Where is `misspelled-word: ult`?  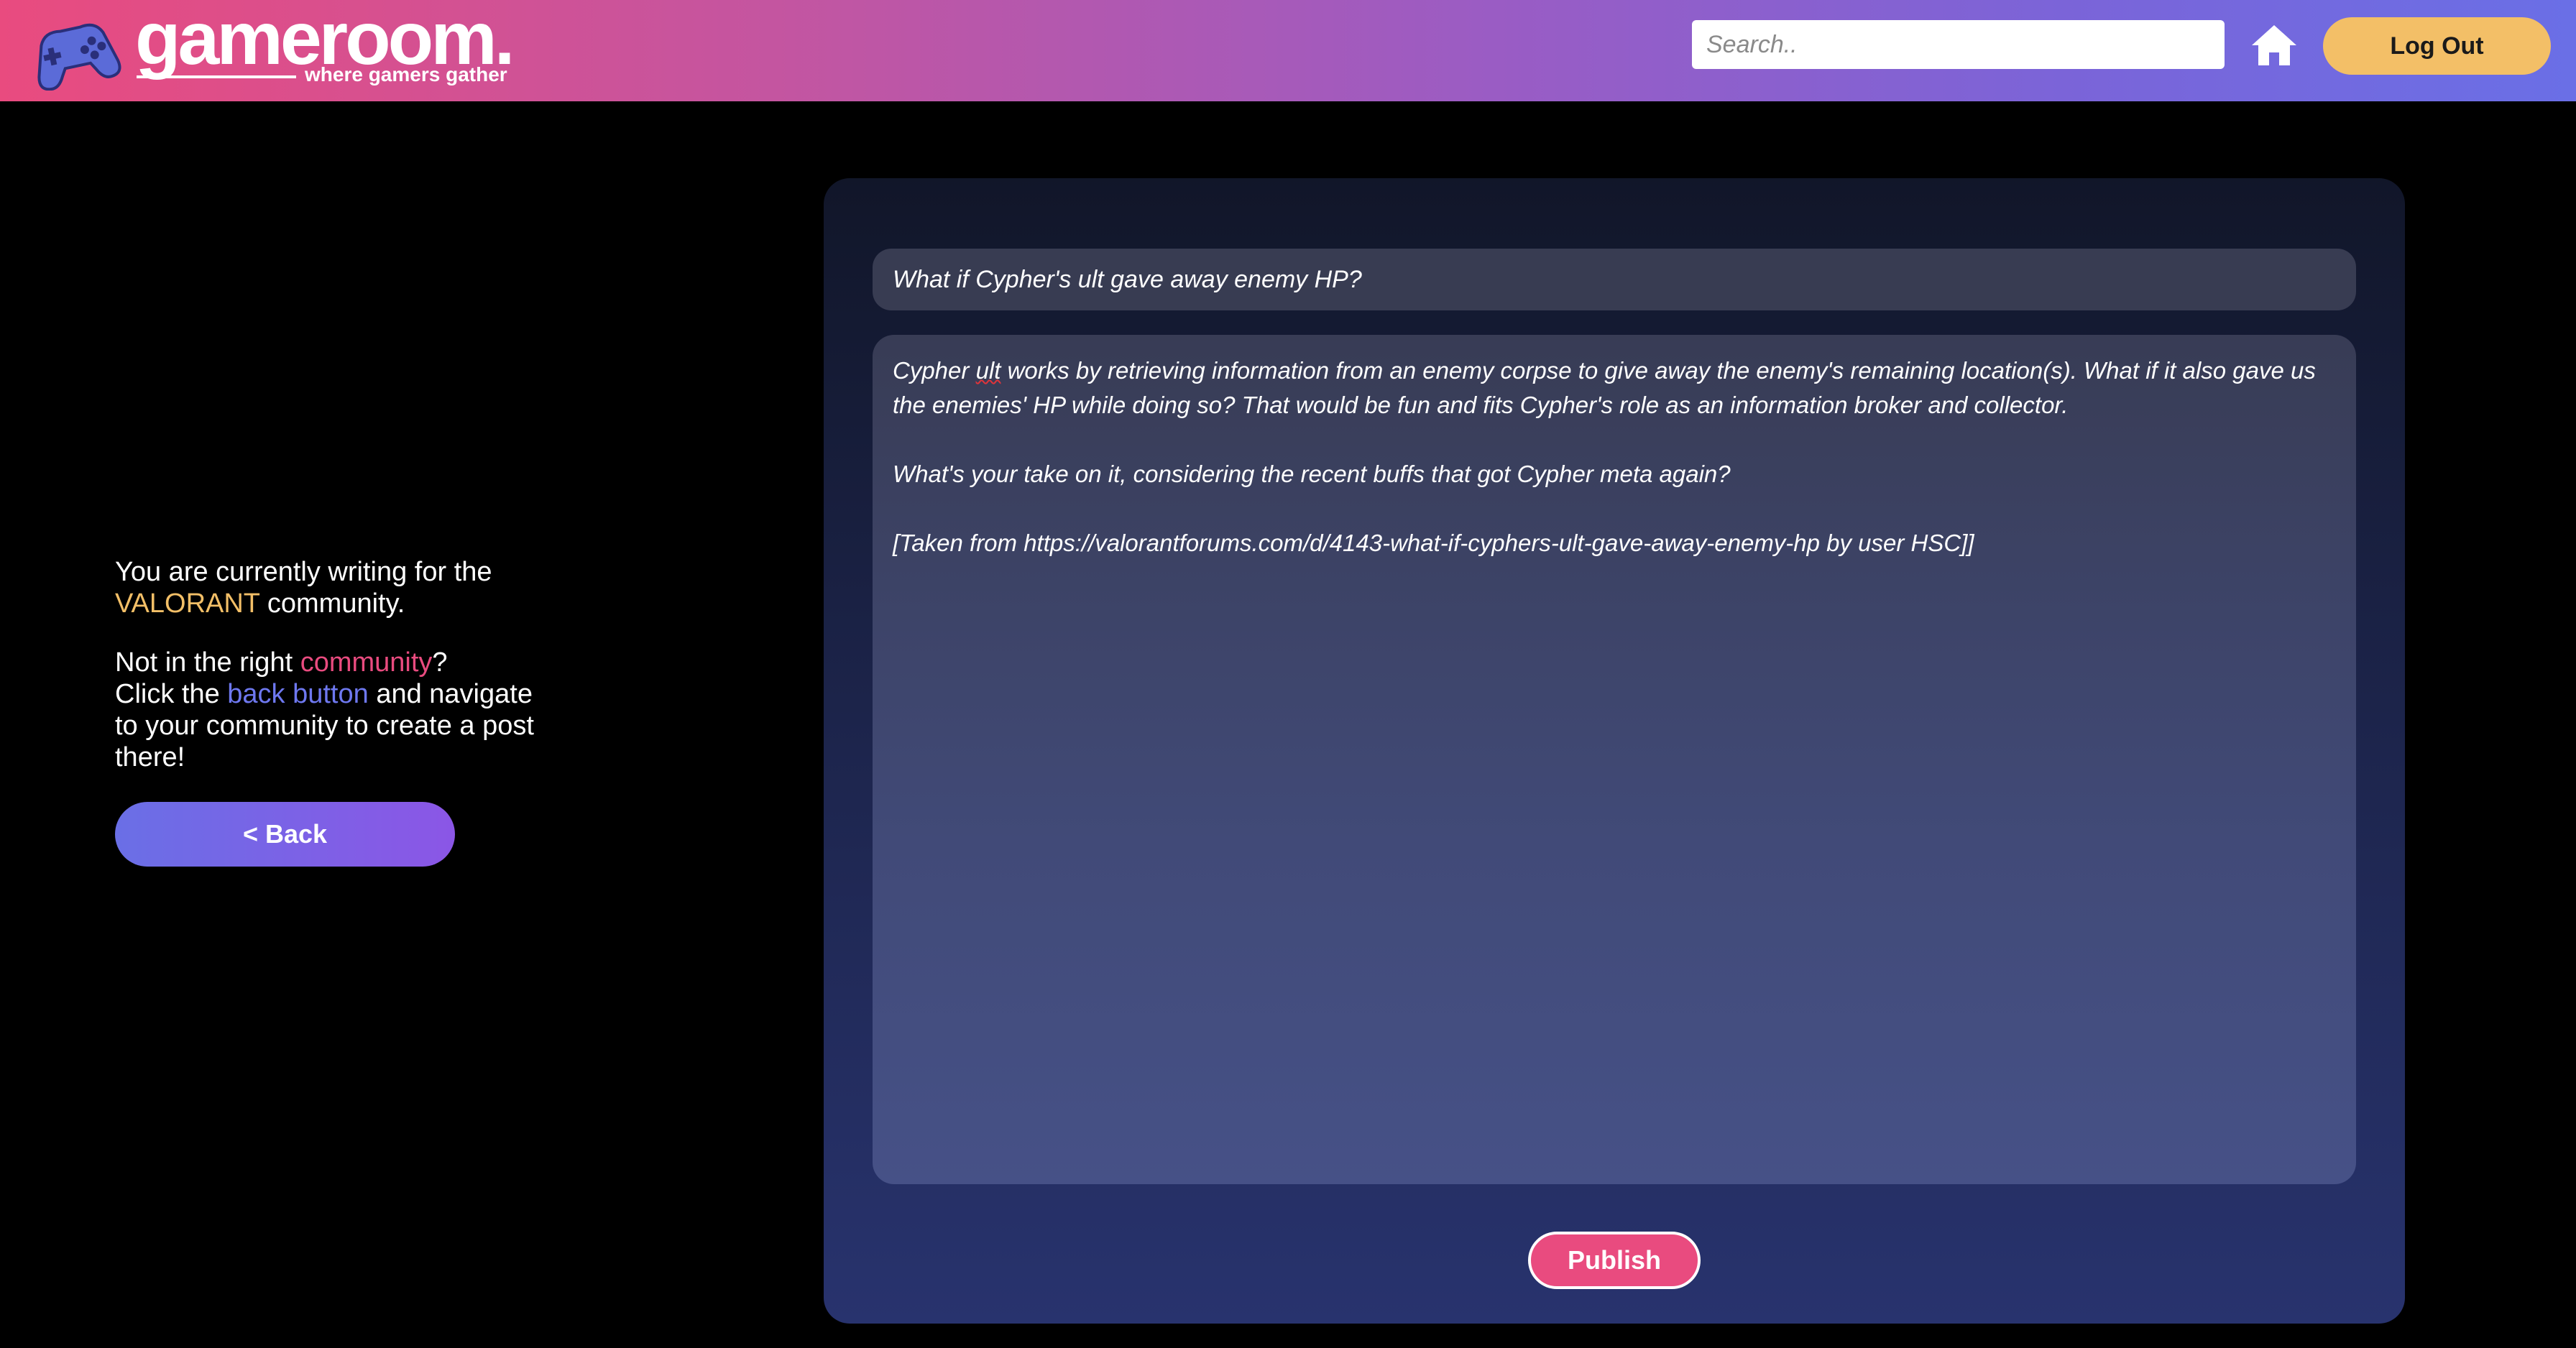
misspelled-word: ult is located at coordinates (988, 370).